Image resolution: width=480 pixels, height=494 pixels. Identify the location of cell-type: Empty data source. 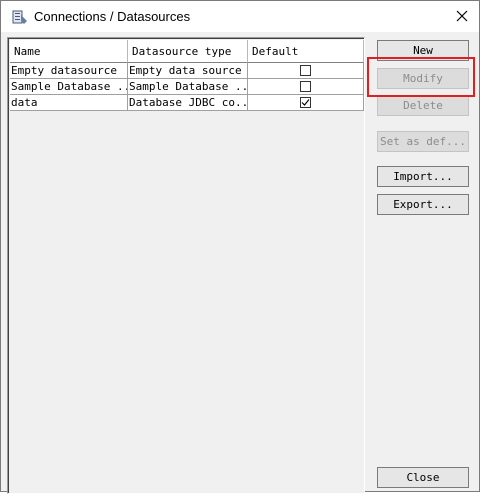
(188, 71).